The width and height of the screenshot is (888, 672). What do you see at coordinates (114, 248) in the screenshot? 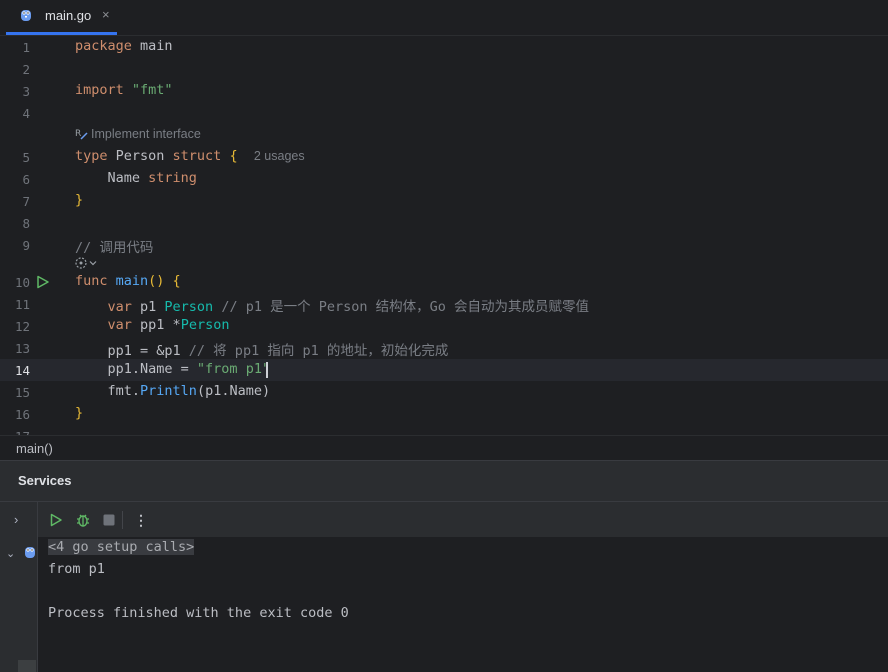
I see `code-line-9: // 调用代码` at bounding box center [114, 248].